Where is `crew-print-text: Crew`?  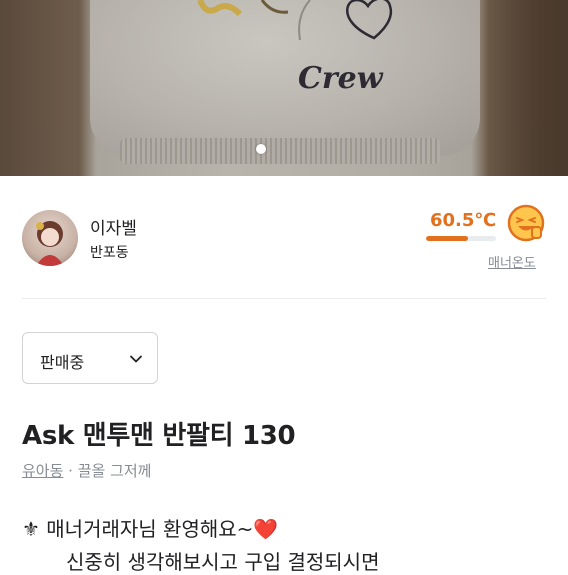 crew-print-text: Crew is located at coordinates (341, 78).